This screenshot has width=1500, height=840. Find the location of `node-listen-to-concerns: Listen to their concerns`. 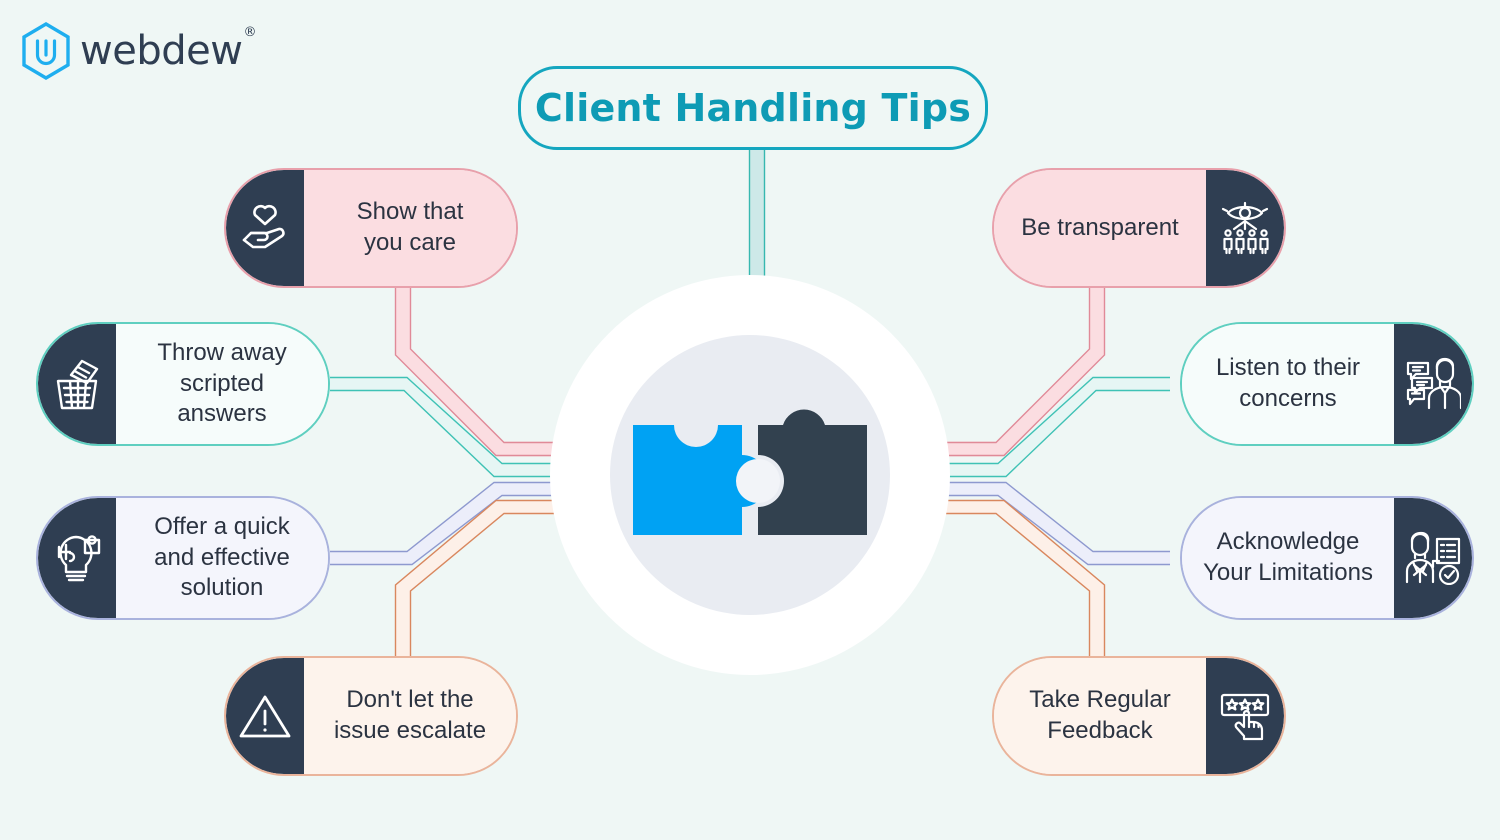

node-listen-to-concerns: Listen to their concerns is located at coordinates (1327, 384).